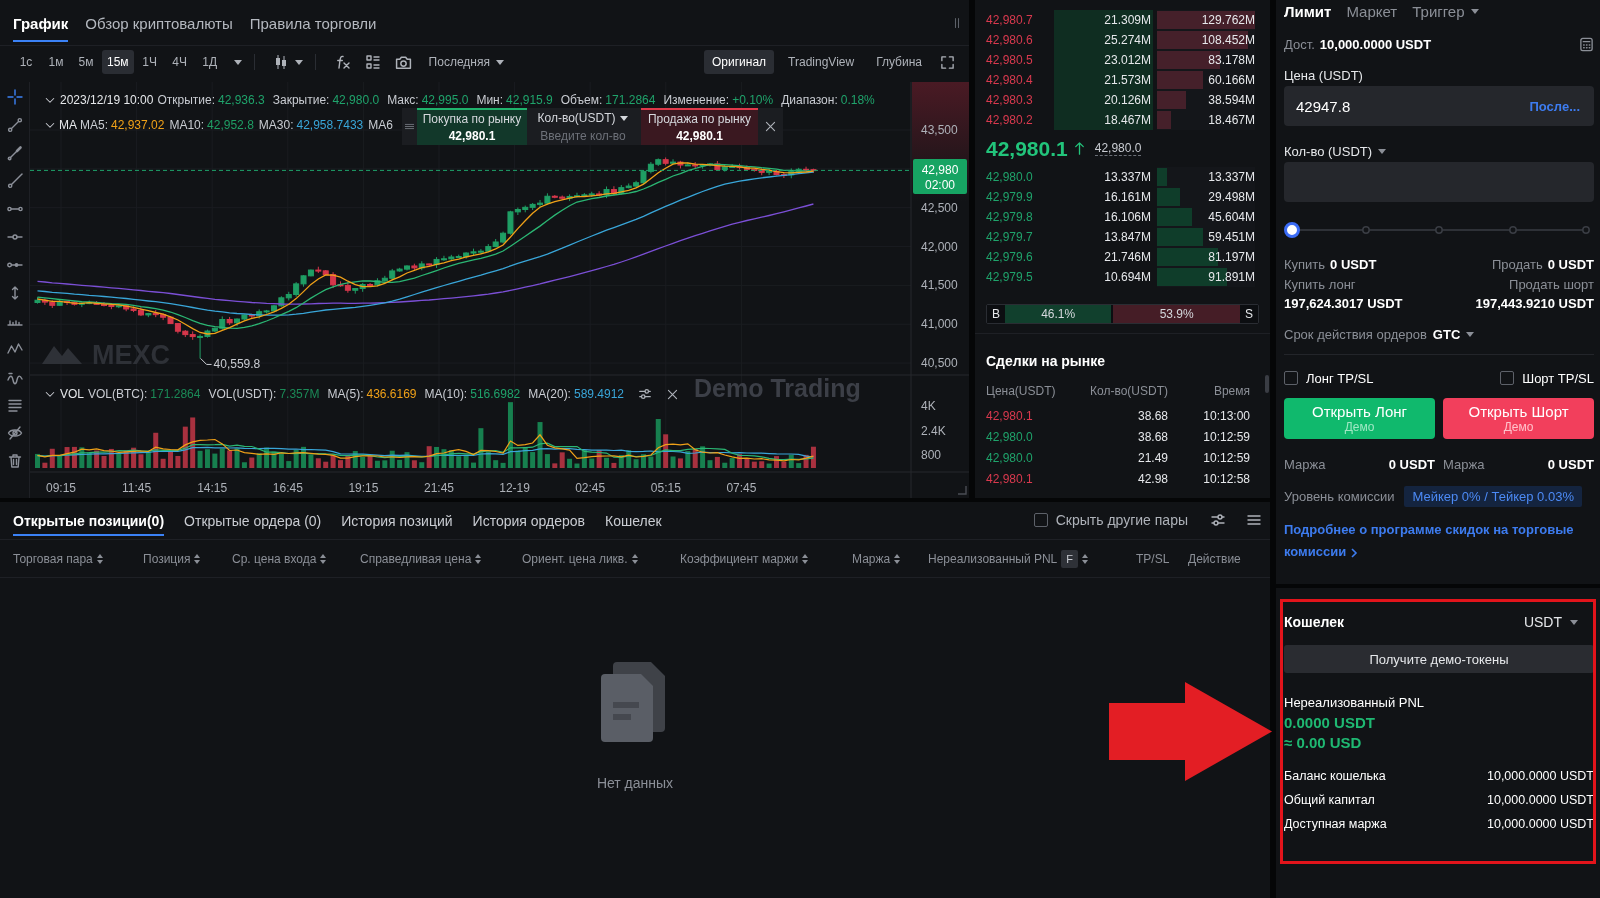 Image resolution: width=1600 pixels, height=898 pixels. Describe the element at coordinates (14, 153) in the screenshot. I see `pen-icon` at that location.